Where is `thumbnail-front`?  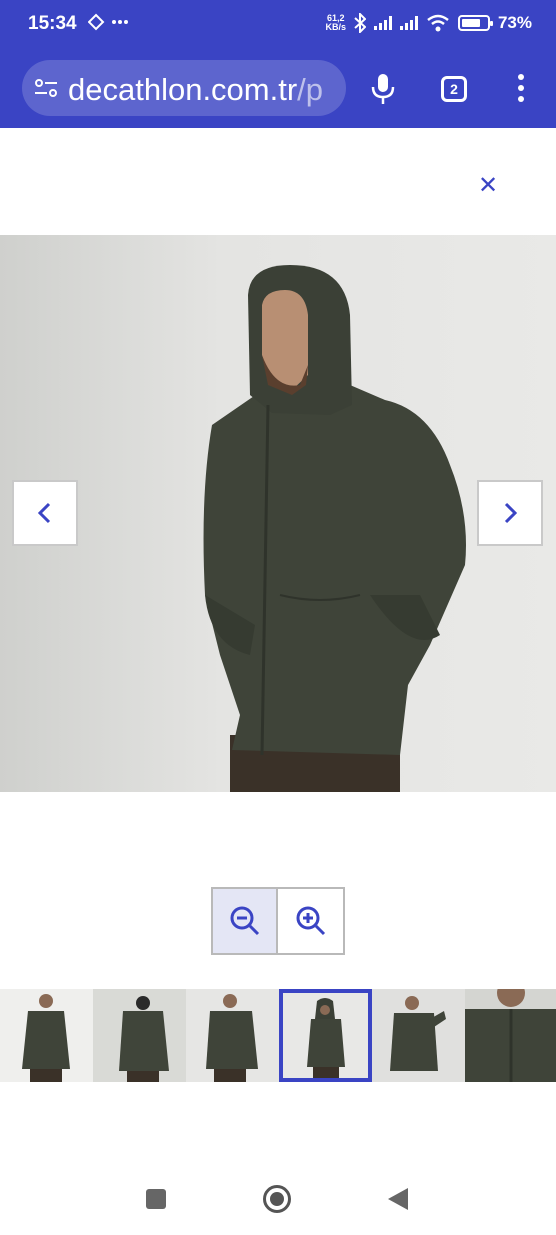
thumbnail-front is located at coordinates (46, 1035).